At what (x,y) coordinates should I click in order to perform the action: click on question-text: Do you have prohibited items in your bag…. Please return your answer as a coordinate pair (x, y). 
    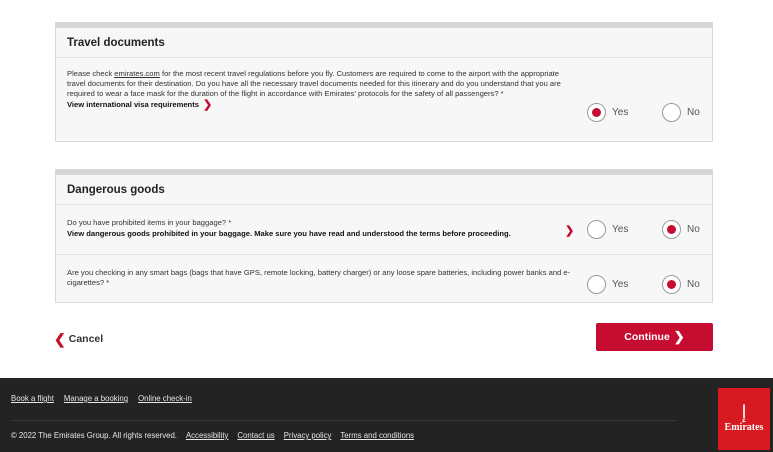
    Looking at the image, I should click on (317, 228).